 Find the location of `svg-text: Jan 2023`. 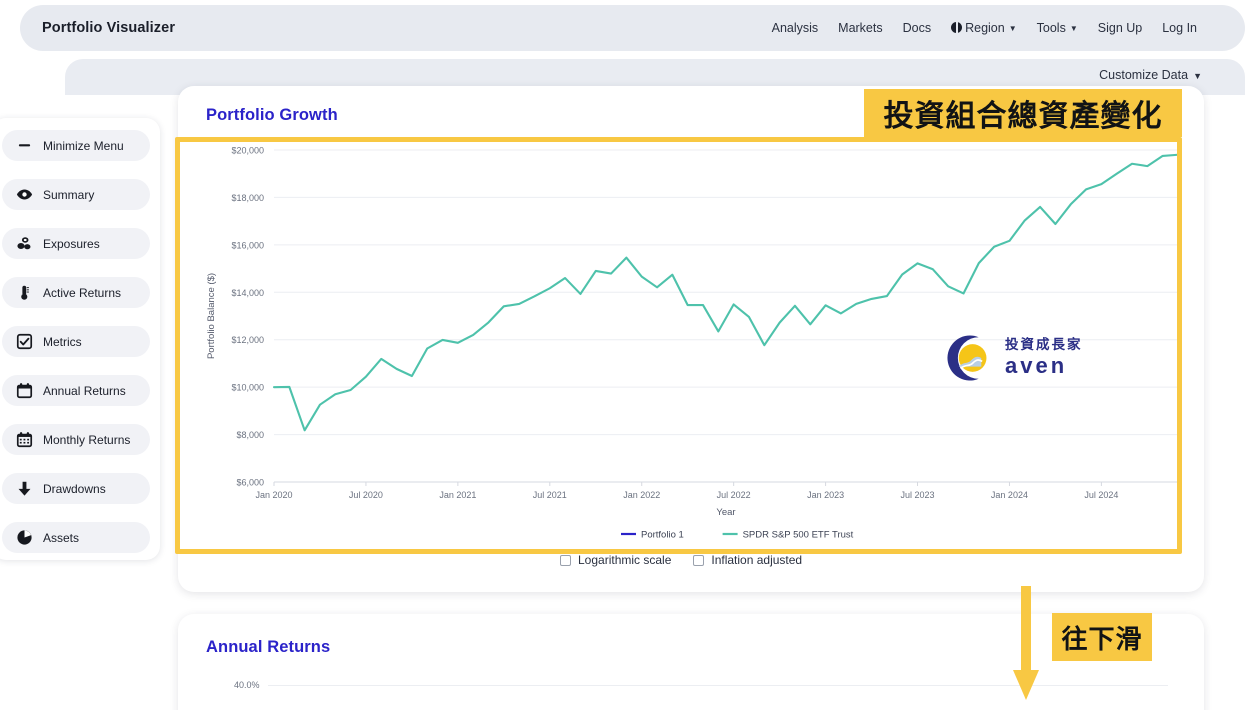

svg-text: Jan 2023 is located at coordinates (825, 495).